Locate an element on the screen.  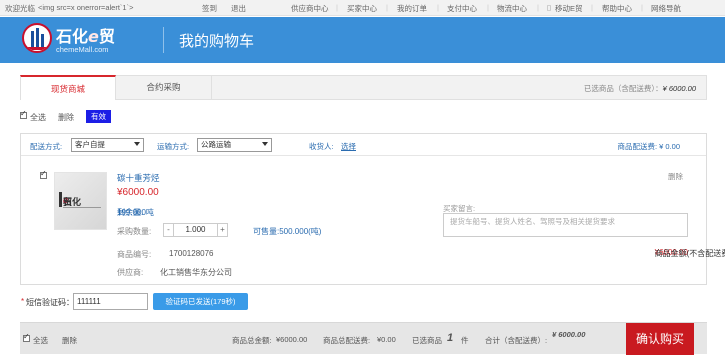
grand-total-label: 合计（含配送费）: is located at coordinates (516, 340).